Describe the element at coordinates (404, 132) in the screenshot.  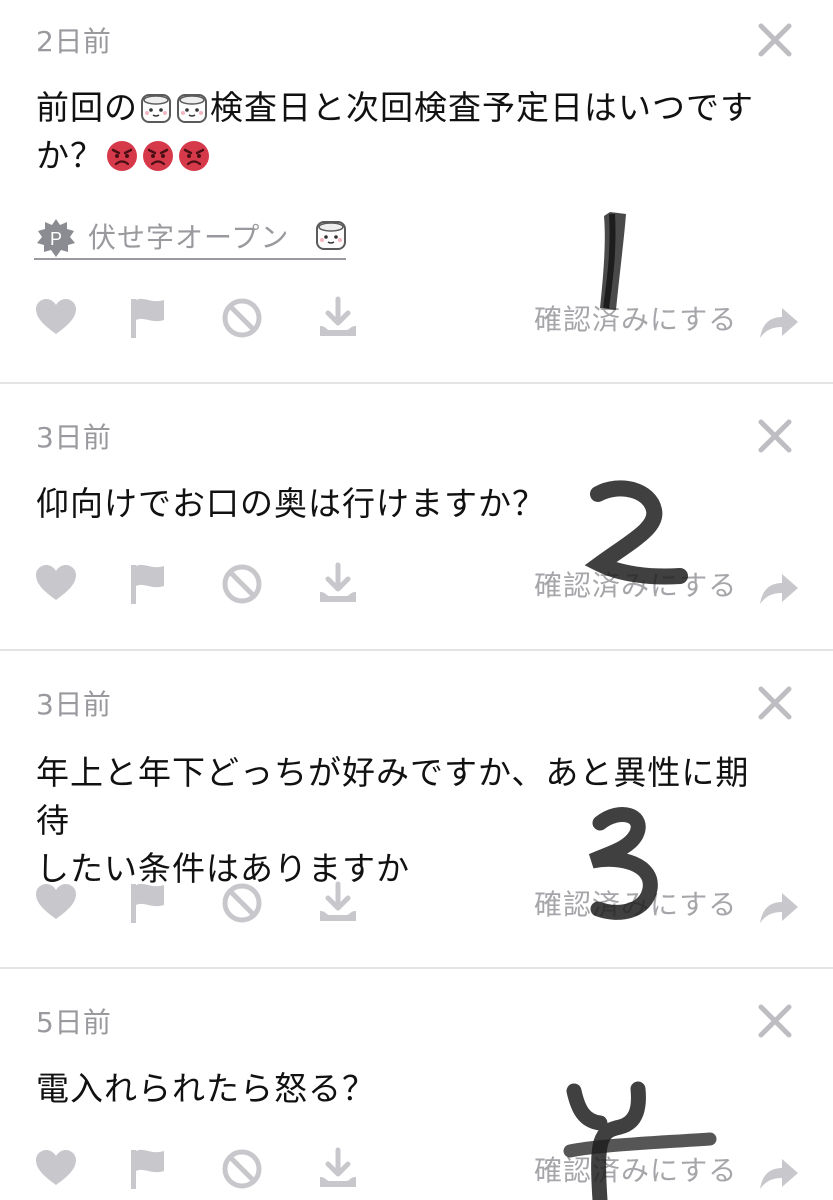
I see `question-message: 前回の 検査日と次回検査予定日はいつです か？` at that location.